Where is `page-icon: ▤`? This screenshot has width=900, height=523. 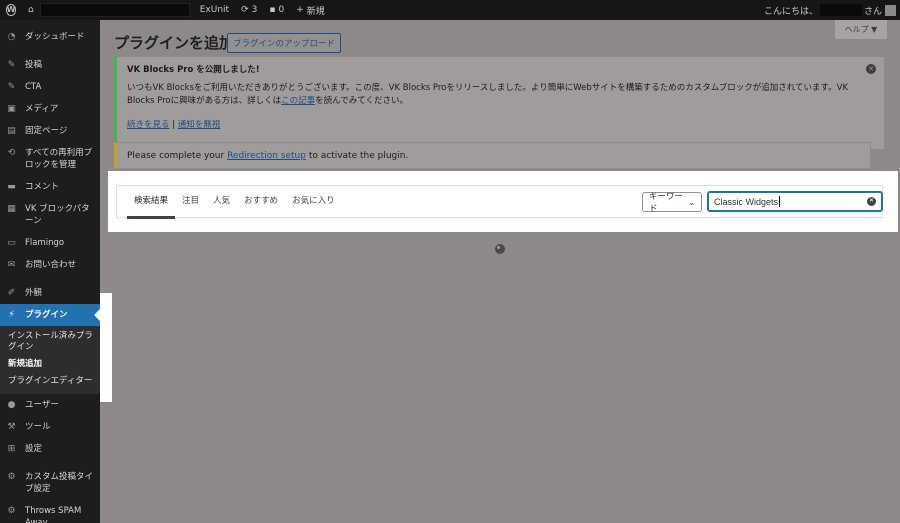 page-icon: ▤ is located at coordinates (11, 131).